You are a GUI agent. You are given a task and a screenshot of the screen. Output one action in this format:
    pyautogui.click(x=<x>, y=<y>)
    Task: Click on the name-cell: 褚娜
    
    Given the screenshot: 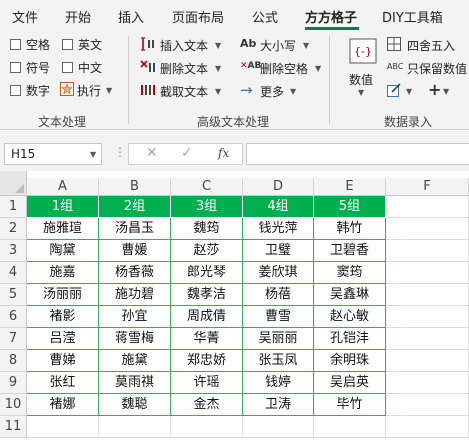 What is the action you would take?
    pyautogui.click(x=63, y=405)
    